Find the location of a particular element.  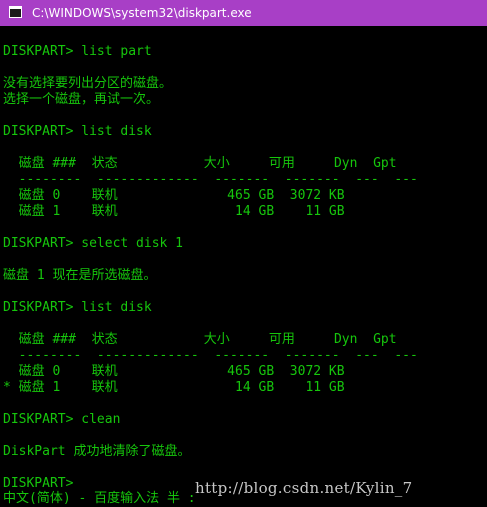

watermark: http://blog.csdn.net/Kylin_7 is located at coordinates (304, 488).